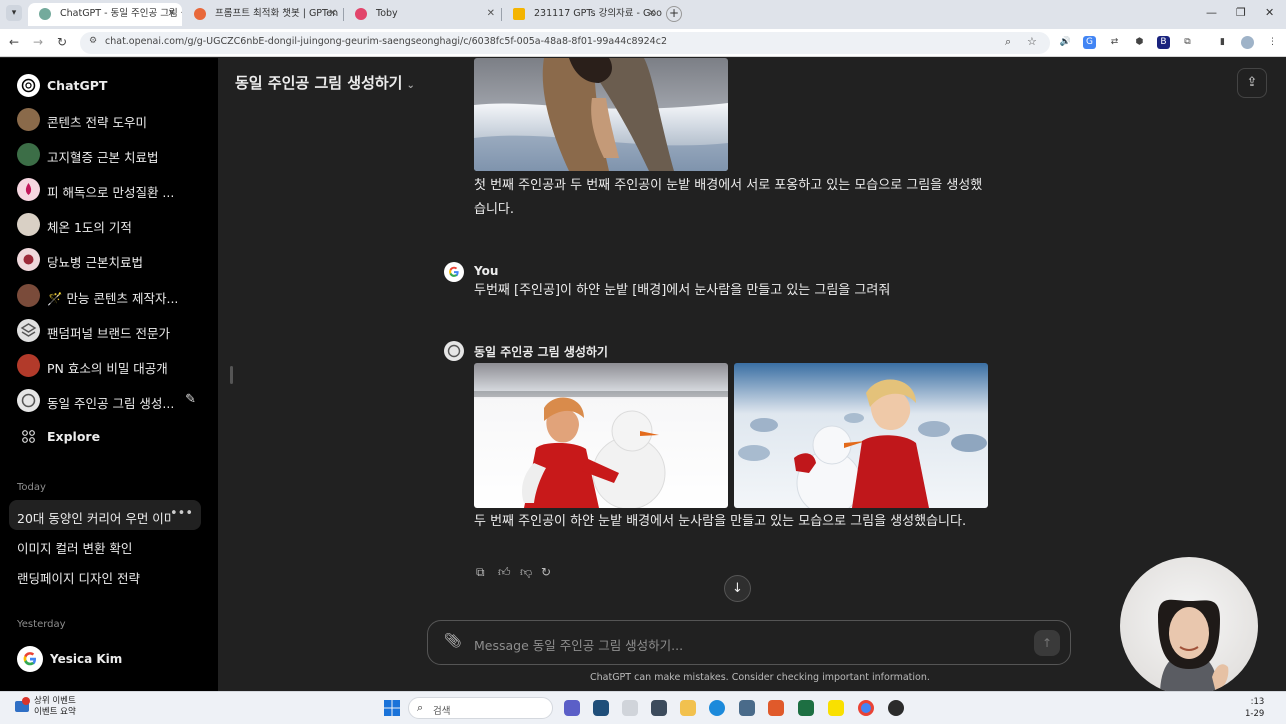  What do you see at coordinates (392, 708) in the screenshot?
I see `windows-start-icon` at bounding box center [392, 708].